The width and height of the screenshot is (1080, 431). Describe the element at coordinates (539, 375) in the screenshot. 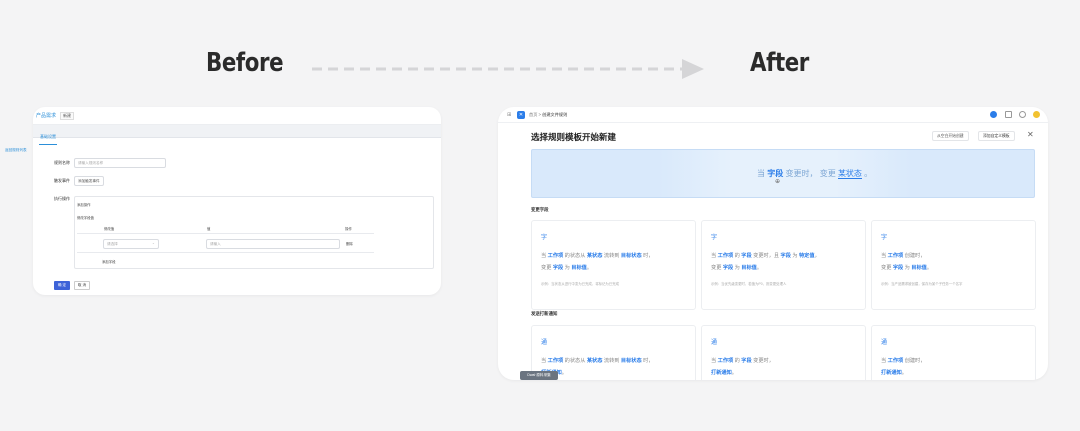

I see `source-tag: Dwal·原料采集` at that location.